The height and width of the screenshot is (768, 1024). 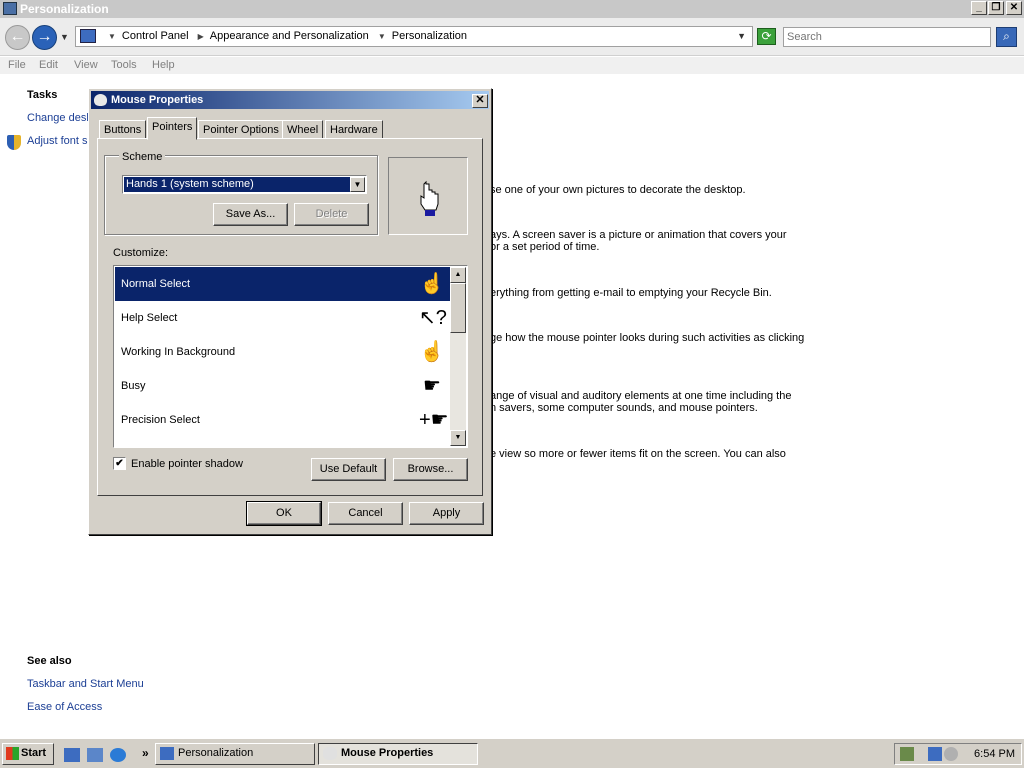 What do you see at coordinates (290, 100) in the screenshot?
I see `dialog-titlebar: Mouse Properties ✕` at bounding box center [290, 100].